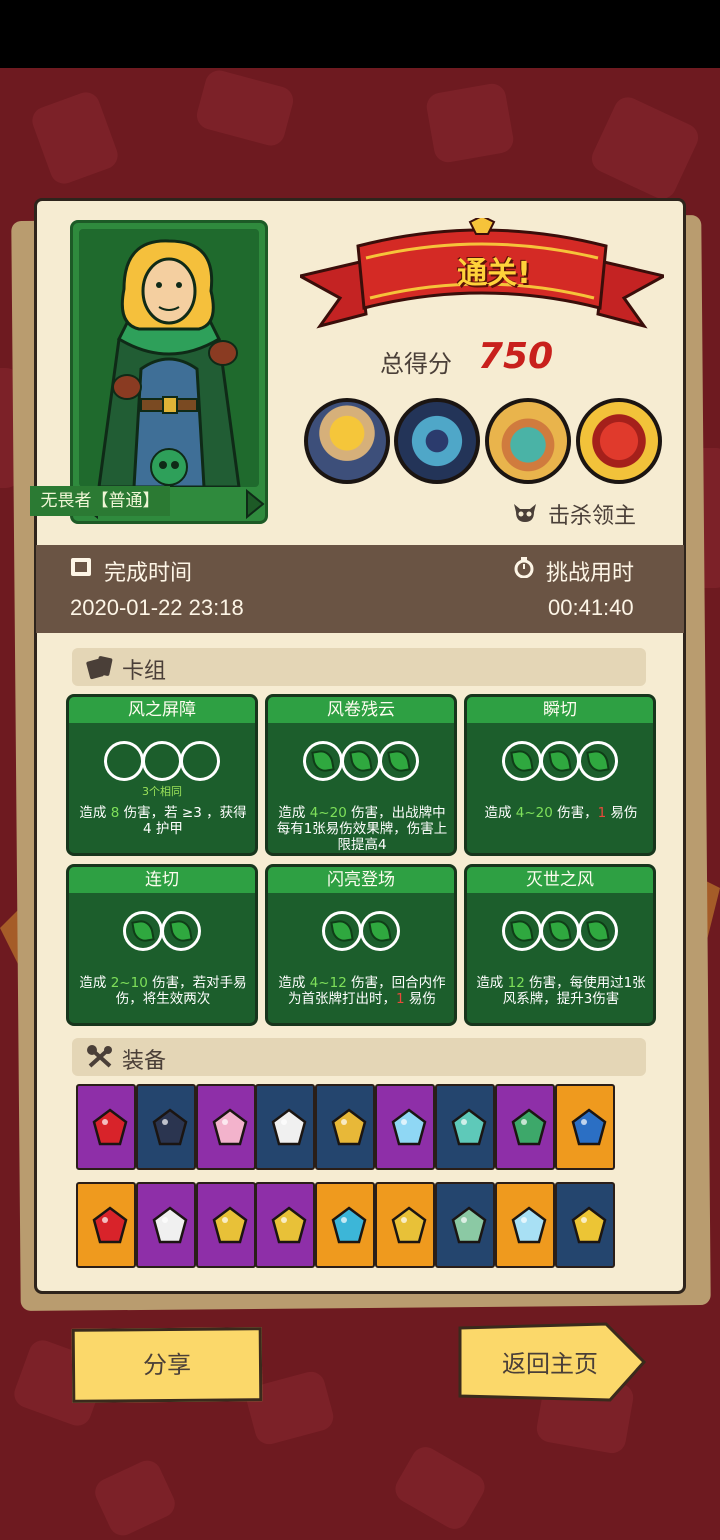 The width and height of the screenshot is (720, 1540). Describe the element at coordinates (99, 1056) in the screenshot. I see `crossed-tools-icon` at that location.